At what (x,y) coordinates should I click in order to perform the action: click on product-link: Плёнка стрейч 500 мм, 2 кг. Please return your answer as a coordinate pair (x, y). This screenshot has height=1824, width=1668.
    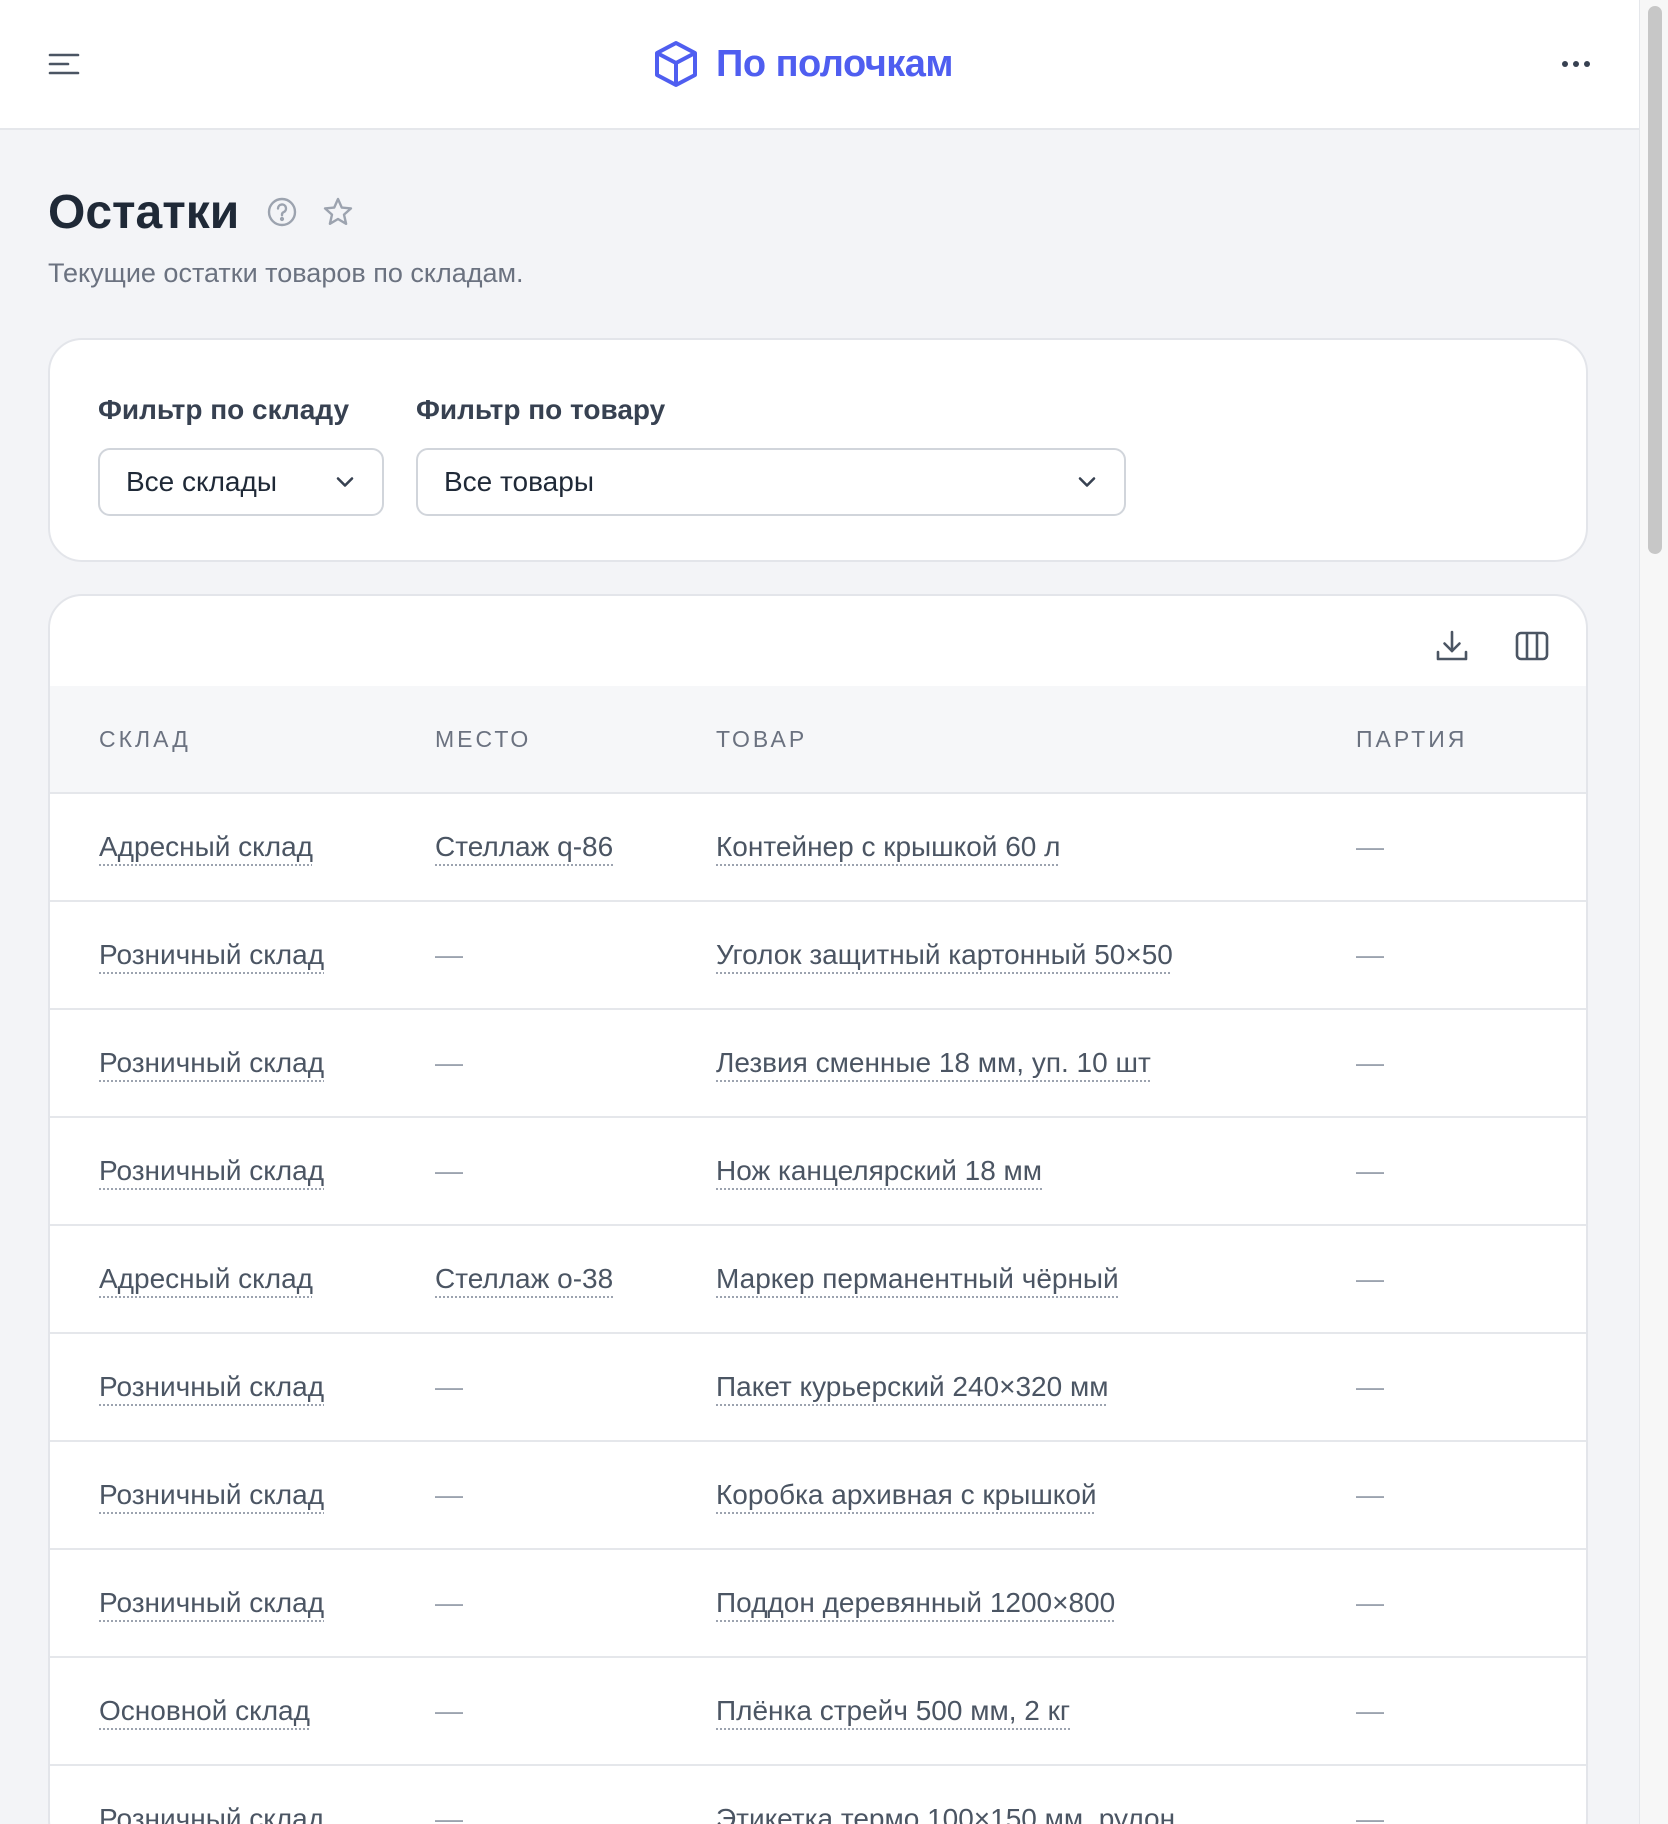
    Looking at the image, I should click on (893, 1711).